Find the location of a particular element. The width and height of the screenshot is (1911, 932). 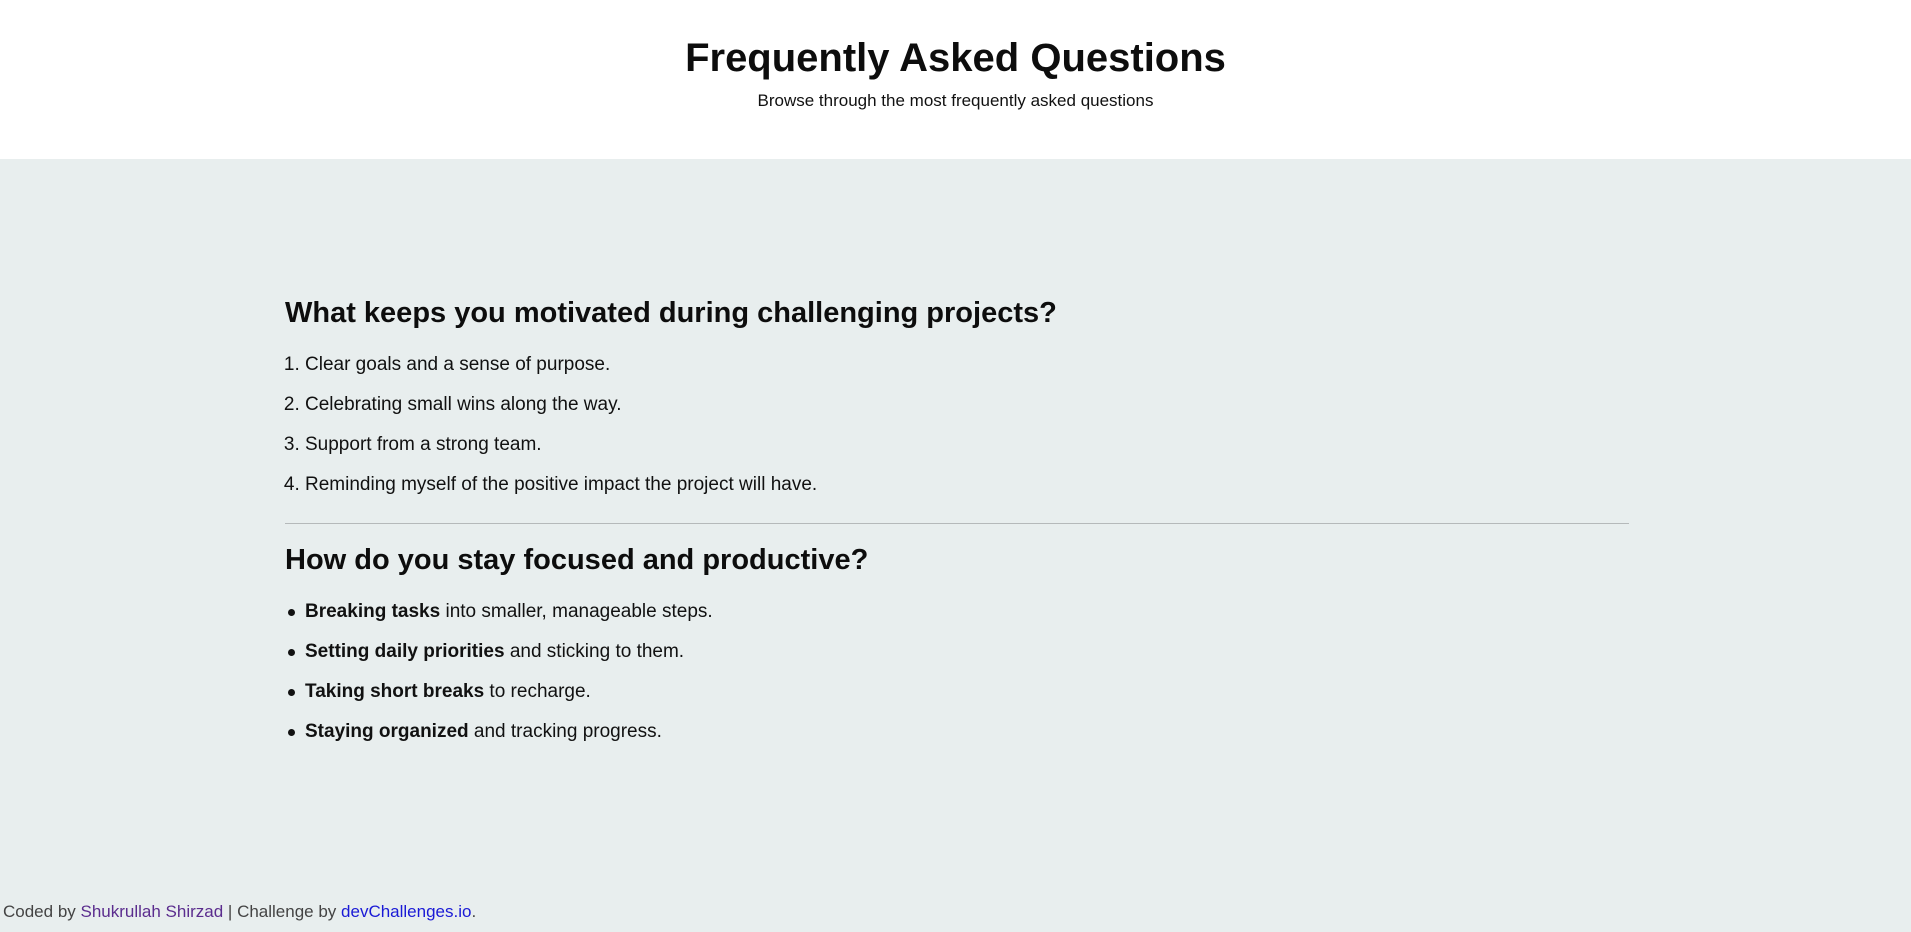

section-divider is located at coordinates (957, 523).